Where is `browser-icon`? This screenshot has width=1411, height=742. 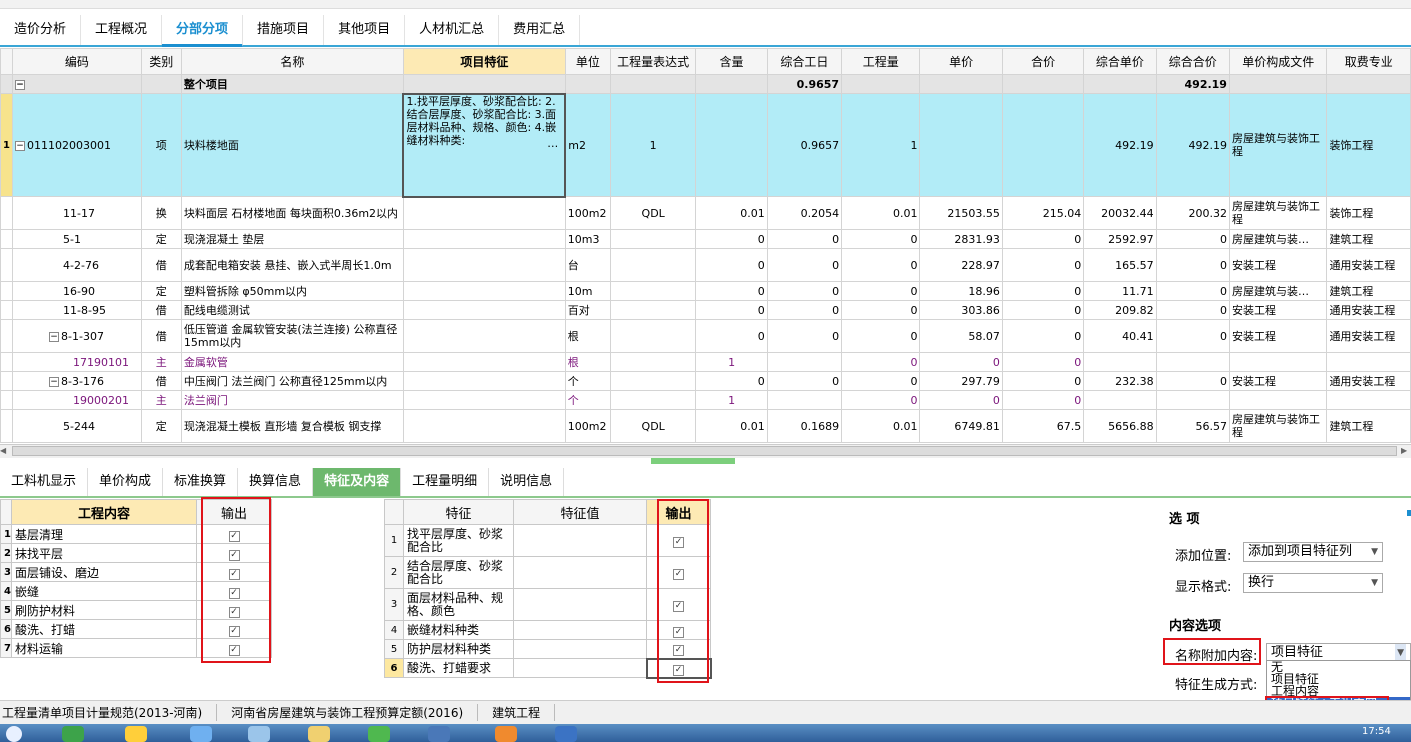
browser-icon is located at coordinates (136, 734).